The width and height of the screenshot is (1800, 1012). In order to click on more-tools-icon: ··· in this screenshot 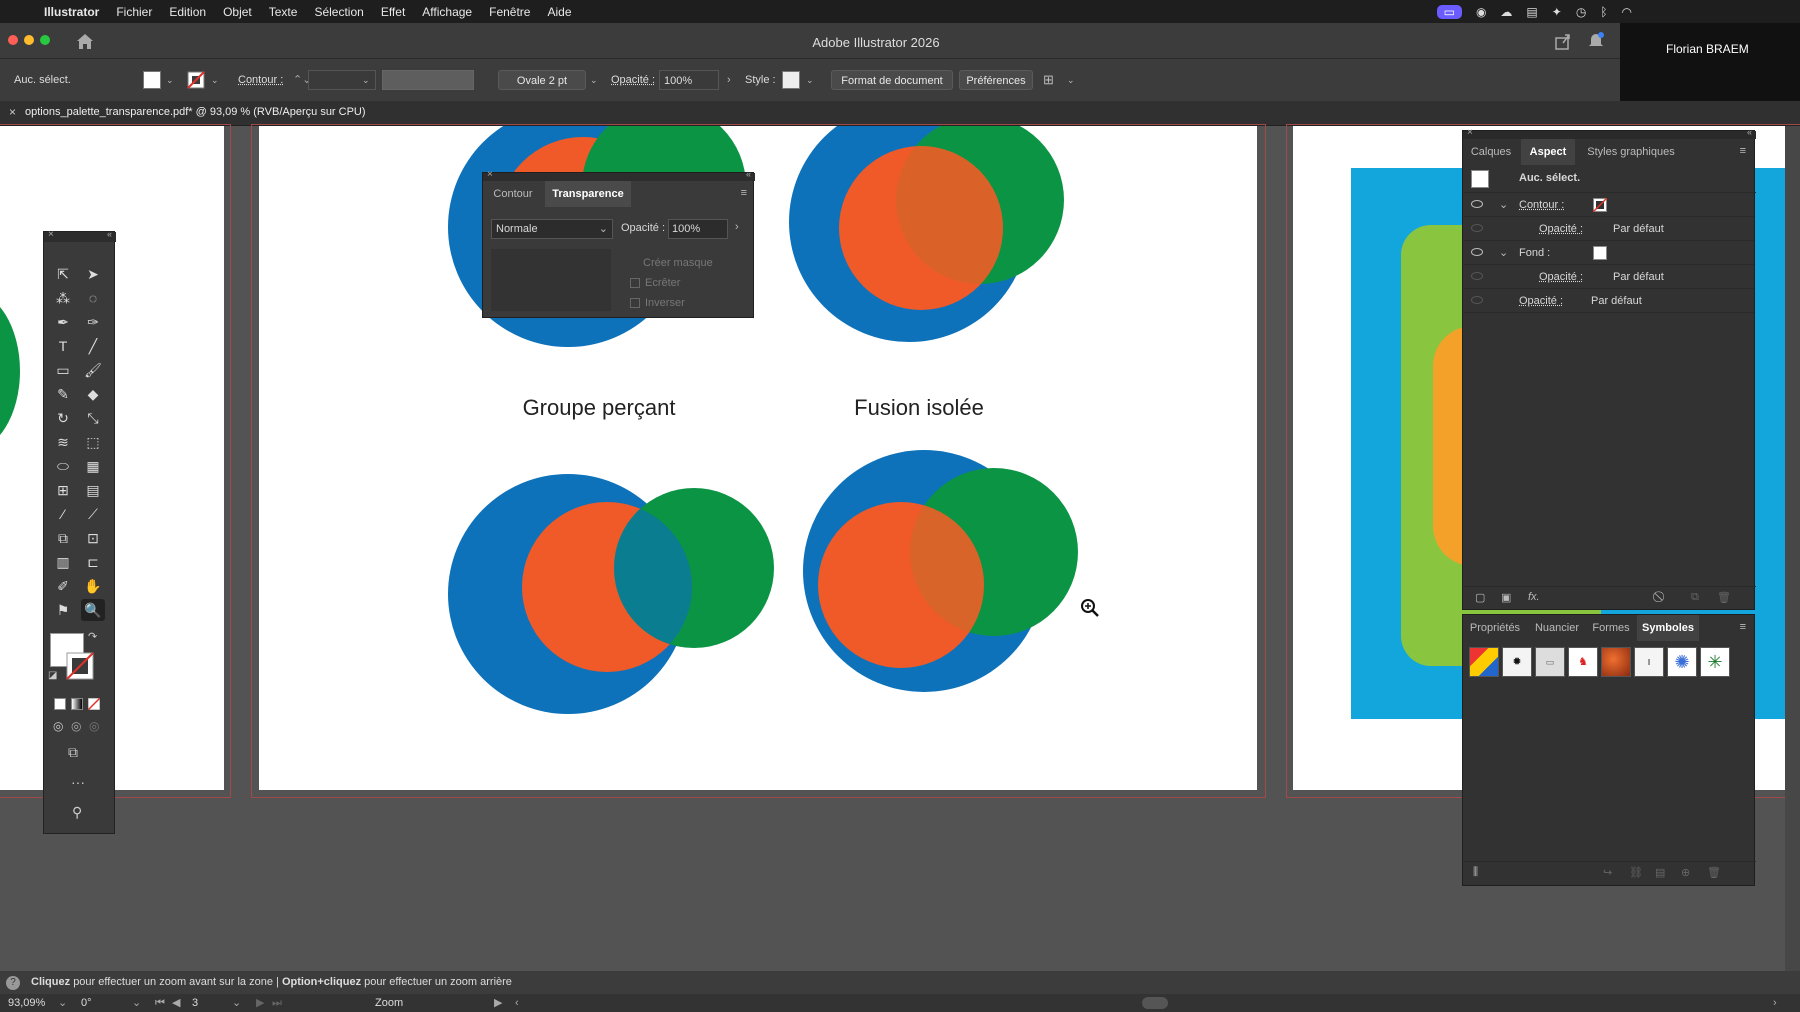, I will do `click(78, 782)`.